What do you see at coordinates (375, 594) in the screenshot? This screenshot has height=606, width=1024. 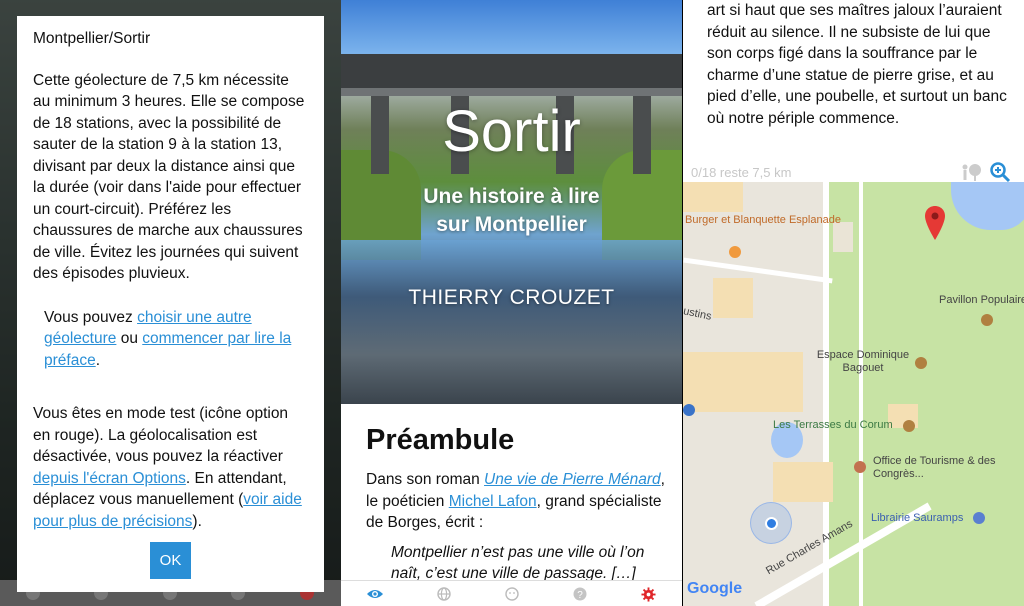 I see `eye-icon` at bounding box center [375, 594].